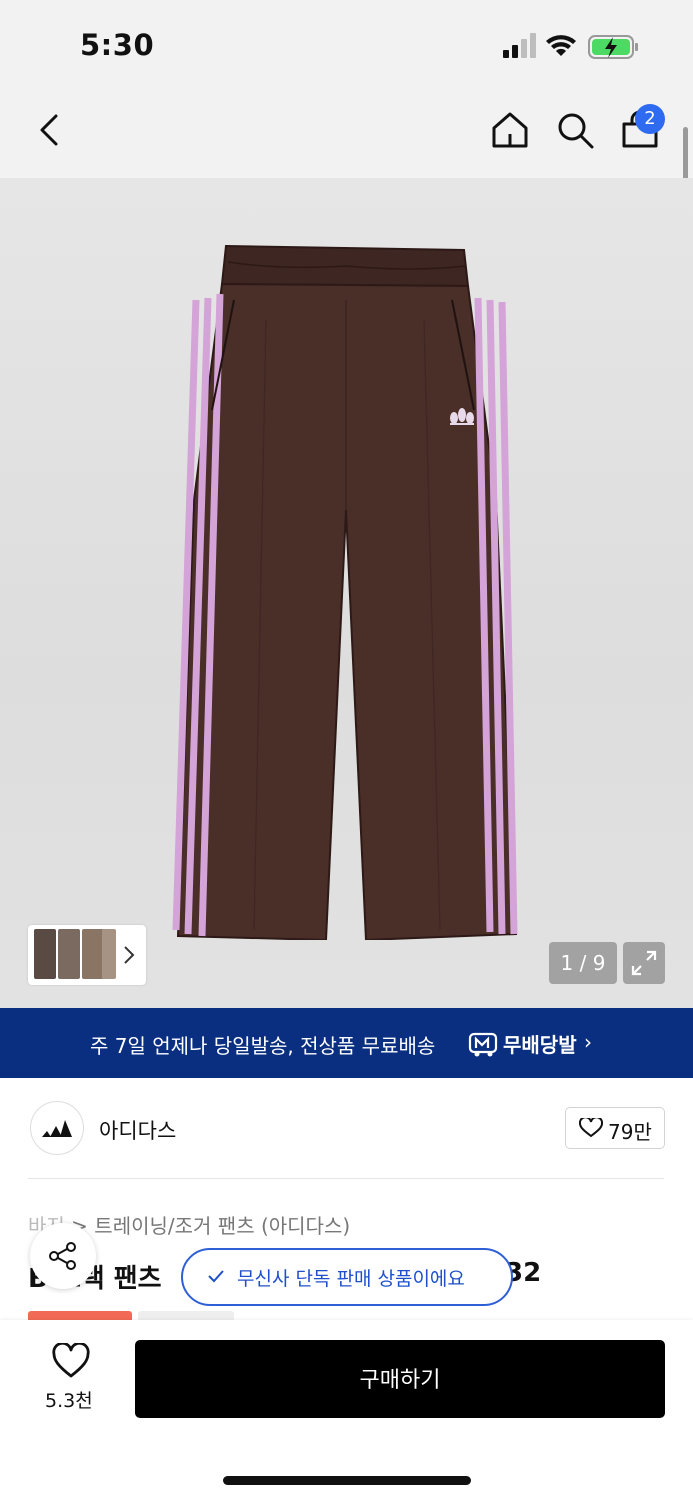 This screenshot has height=1500, width=693. I want to click on cart-count-badge: 2, so click(650, 119).